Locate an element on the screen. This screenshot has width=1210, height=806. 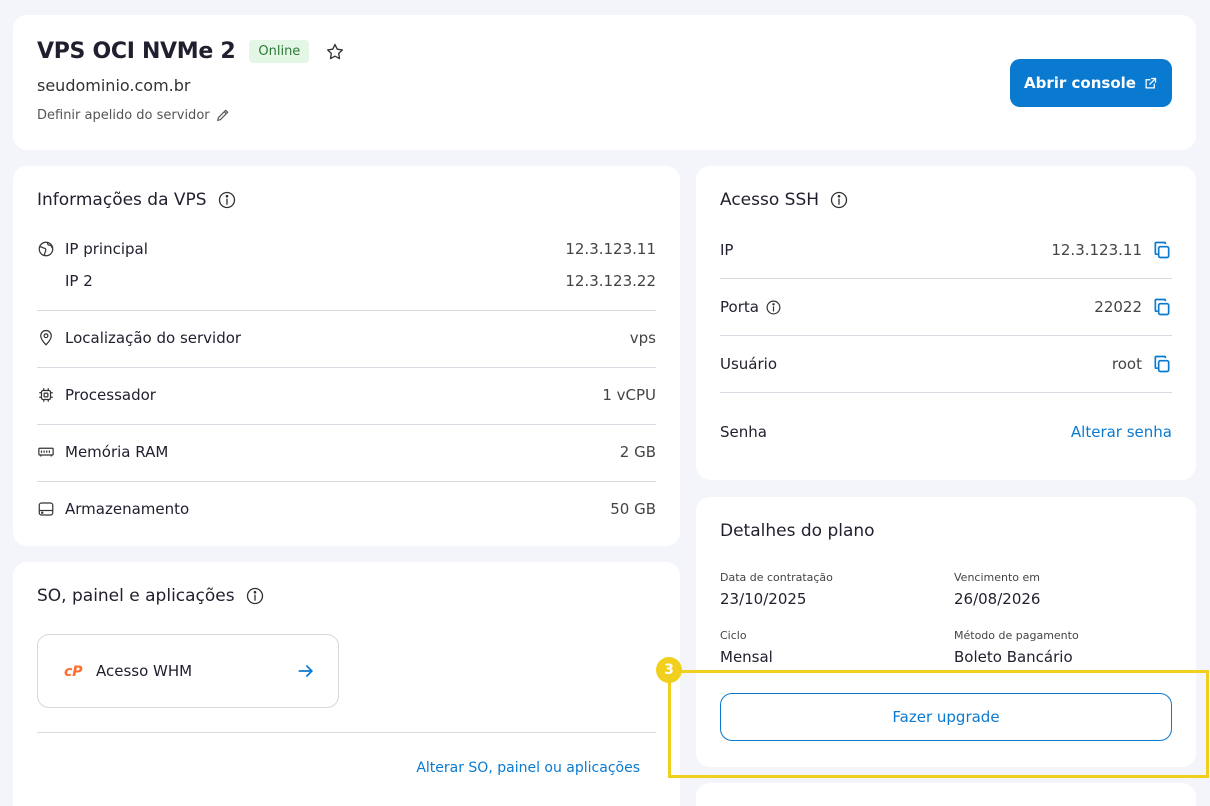
cpanel-logo-icon: cP is located at coordinates (75, 671).